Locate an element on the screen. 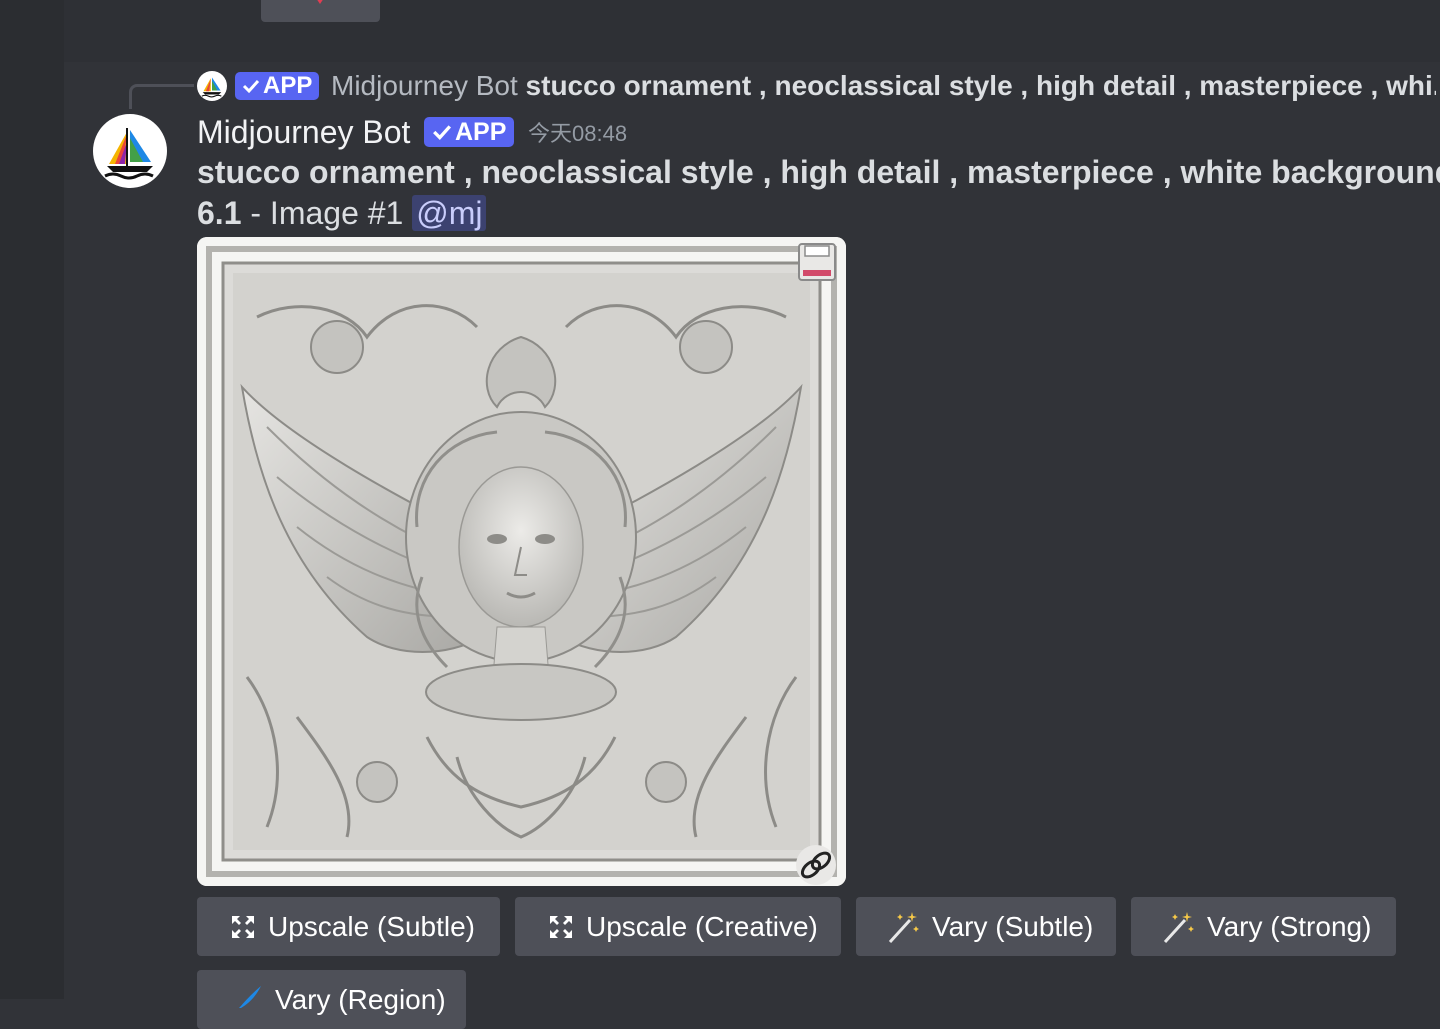 This screenshot has height=1029, width=1440. vary-strong-label: Vary (Strong) is located at coordinates (1289, 926).